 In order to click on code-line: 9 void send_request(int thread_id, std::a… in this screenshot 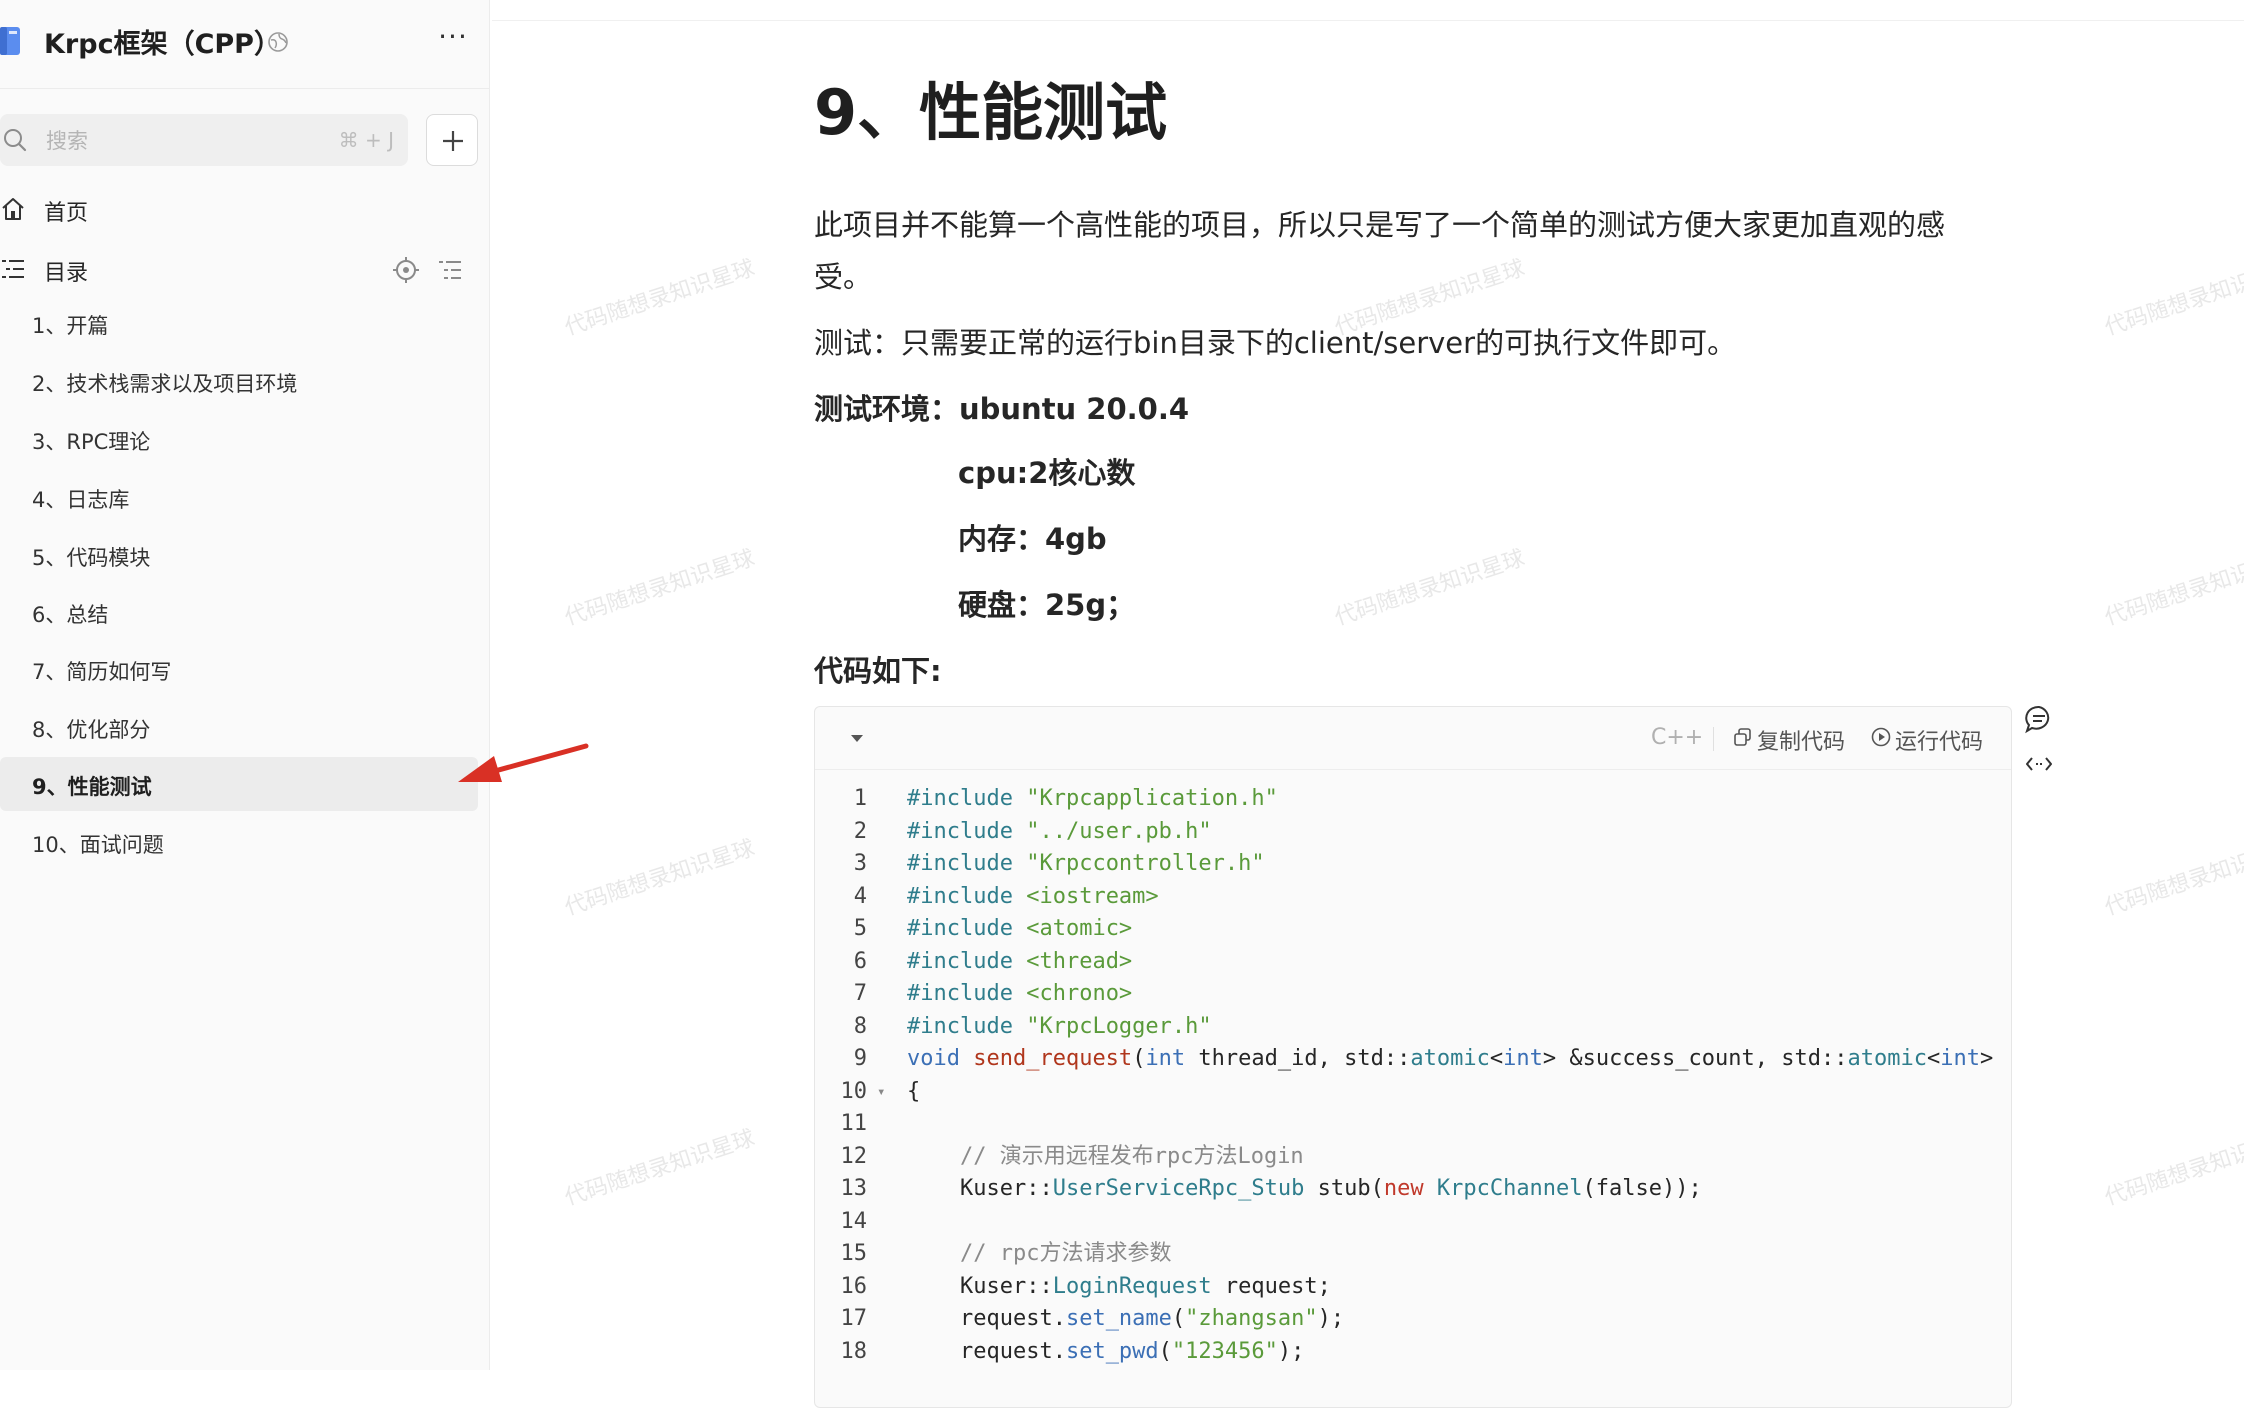, I will do `click(1413, 1059)`.